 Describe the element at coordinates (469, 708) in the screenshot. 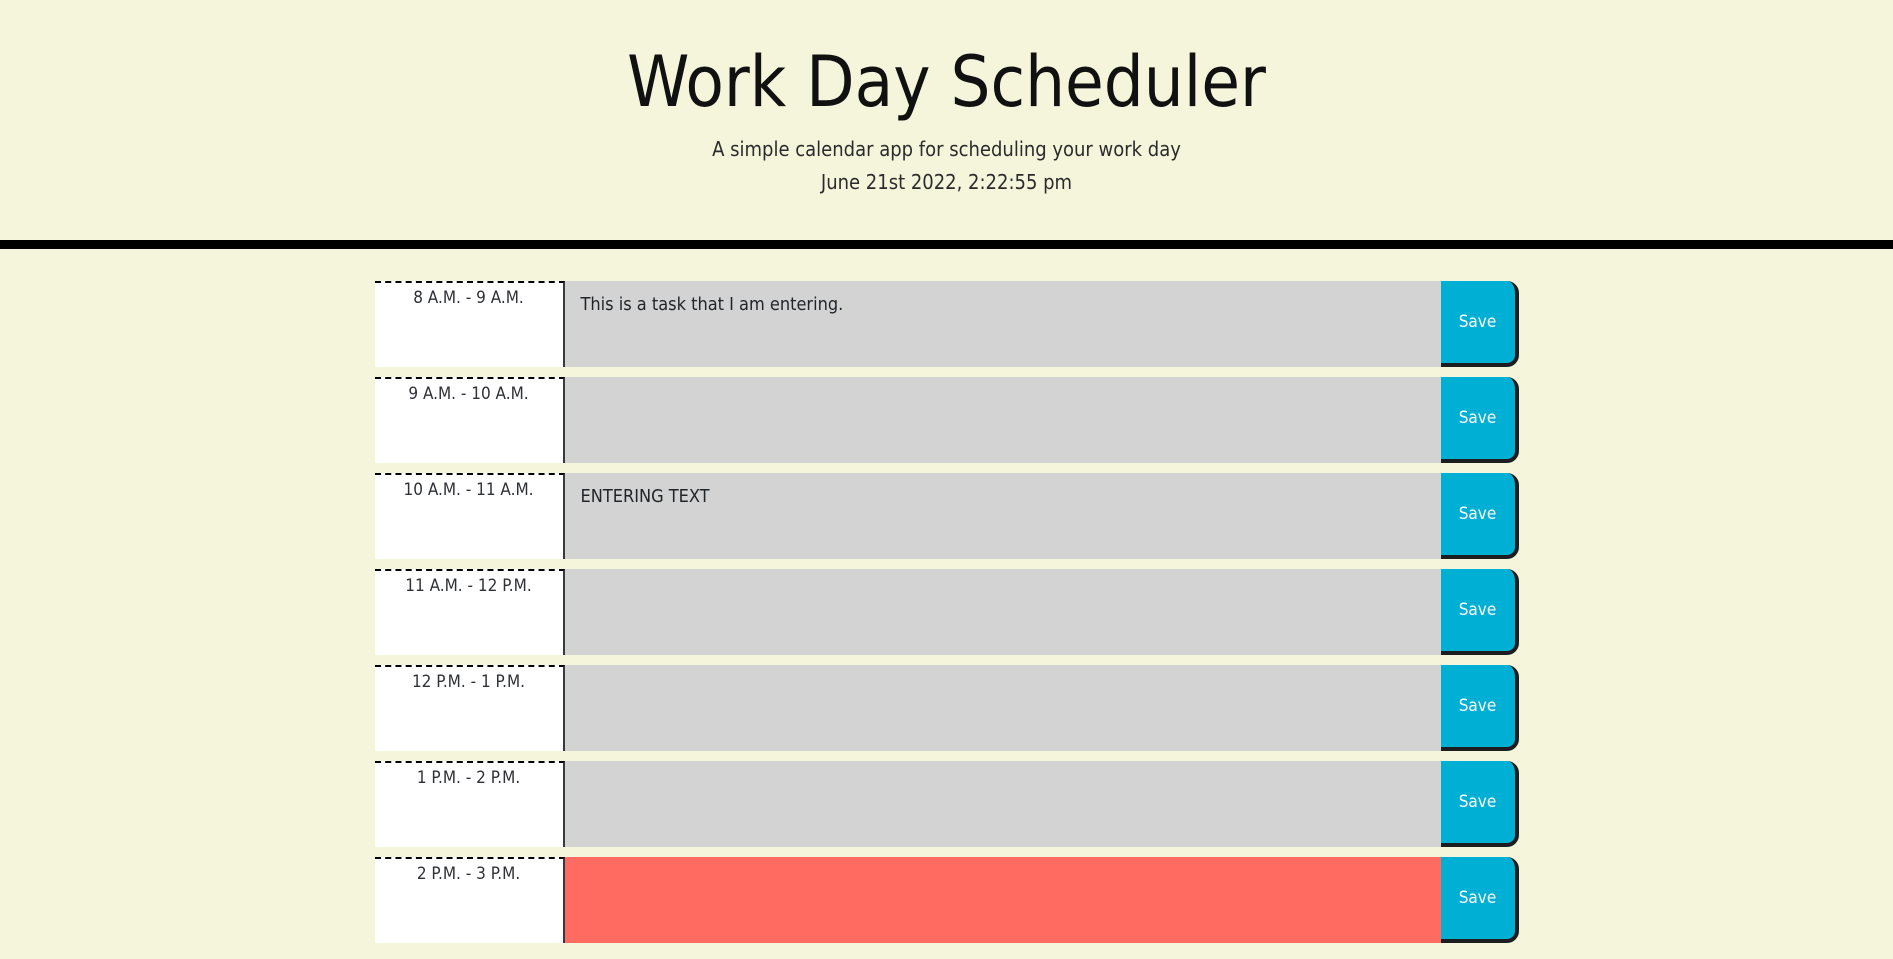

I see `time-block-hour-label: 12 P.M. - 1 P.M.` at that location.